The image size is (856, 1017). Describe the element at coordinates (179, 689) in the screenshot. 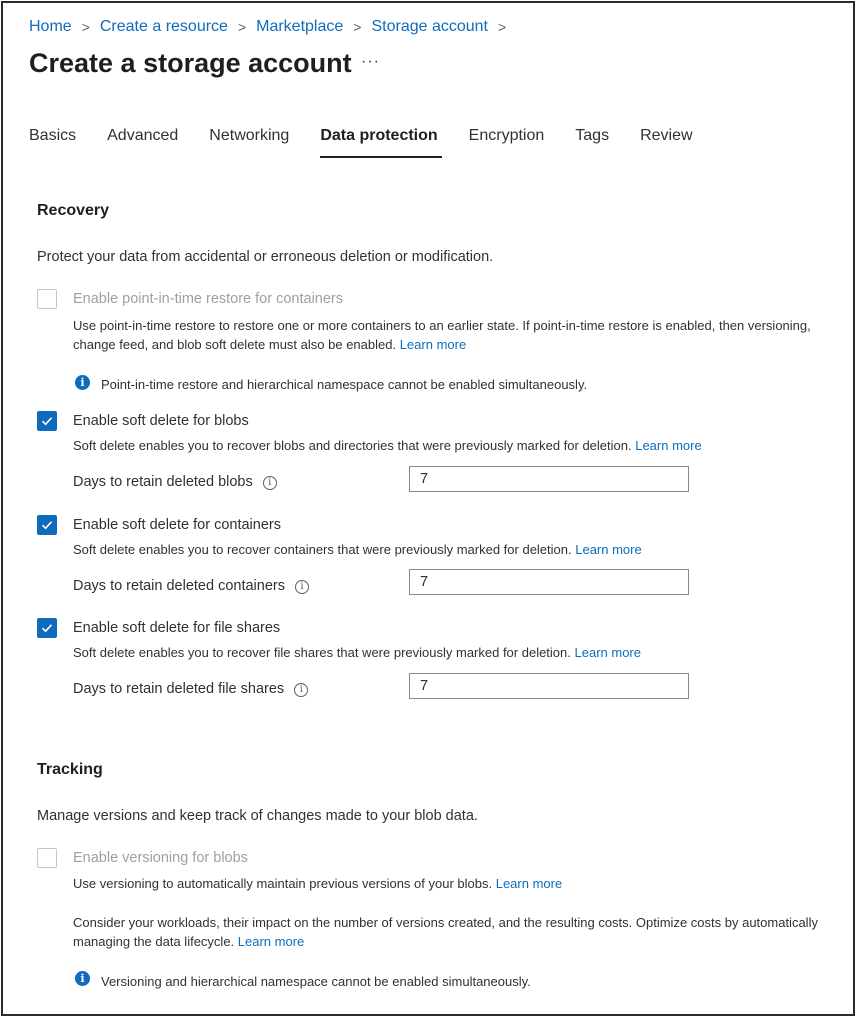

I see `days-retain-shares-text: Days to retain deleted file shares` at that location.